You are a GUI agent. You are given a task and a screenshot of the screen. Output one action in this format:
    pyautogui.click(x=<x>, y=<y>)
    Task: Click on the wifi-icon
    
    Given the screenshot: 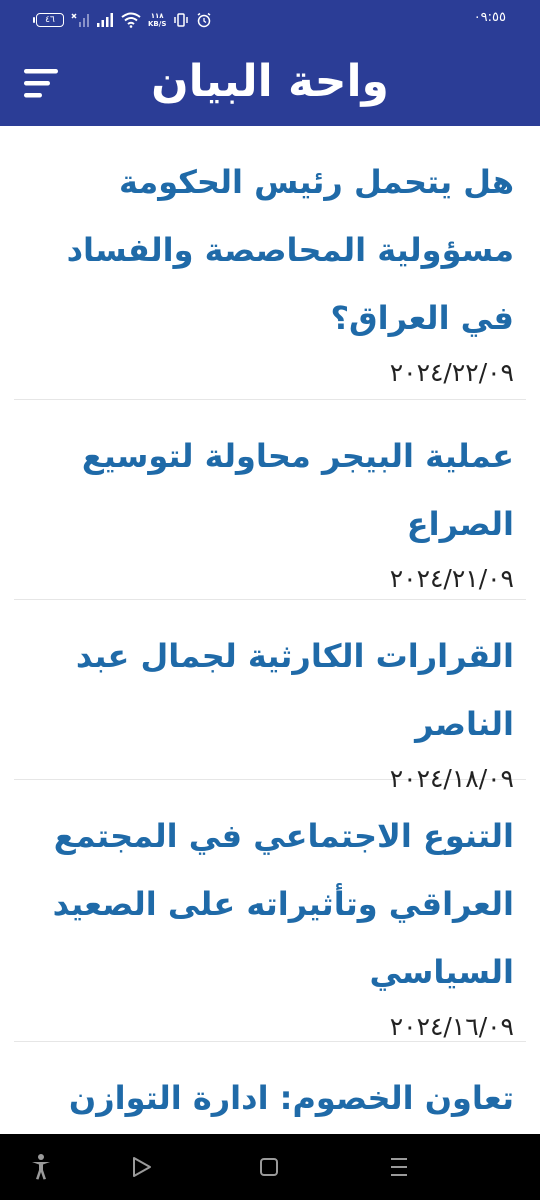 What is the action you would take?
    pyautogui.click(x=131, y=20)
    